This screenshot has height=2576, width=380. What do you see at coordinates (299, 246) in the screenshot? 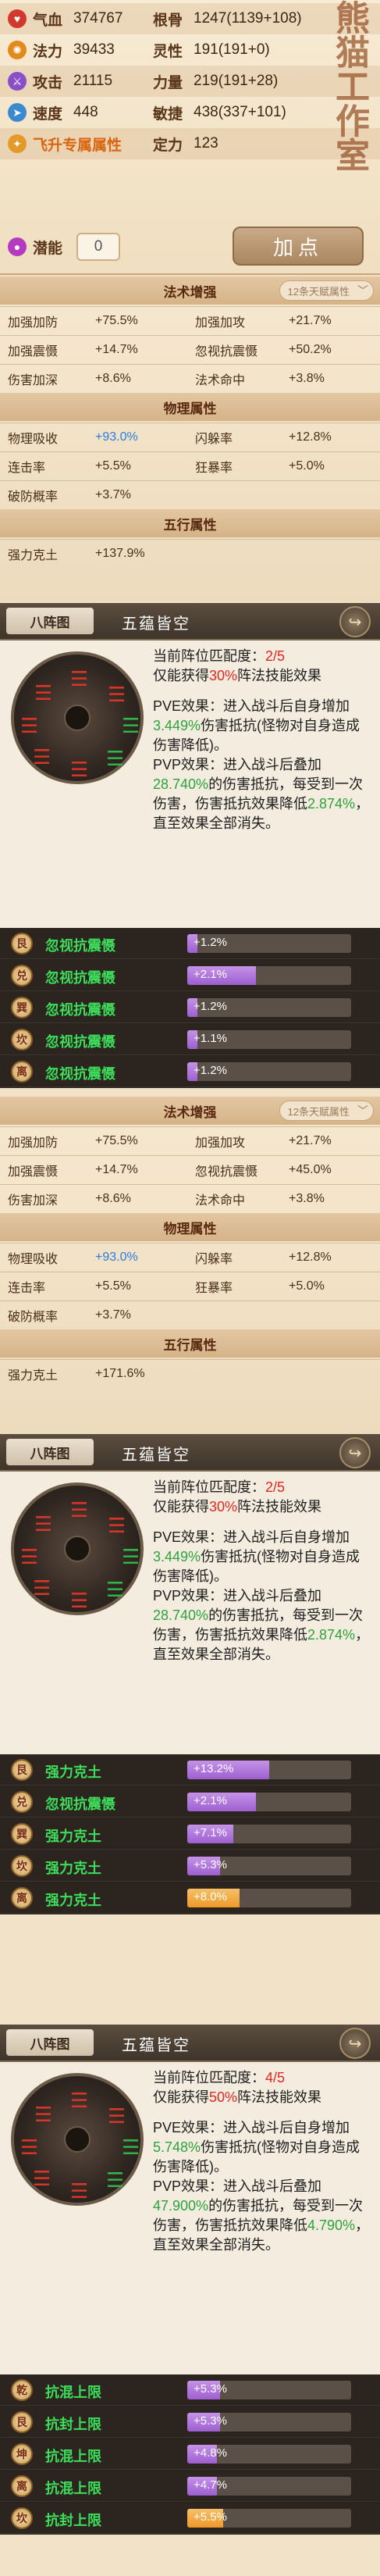
I see `add-point-button: 加点` at bounding box center [299, 246].